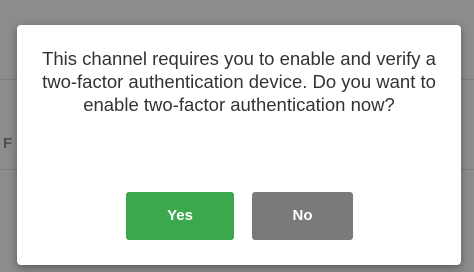 Image resolution: width=474 pixels, height=272 pixels. I want to click on yes-button: Yes, so click(180, 216).